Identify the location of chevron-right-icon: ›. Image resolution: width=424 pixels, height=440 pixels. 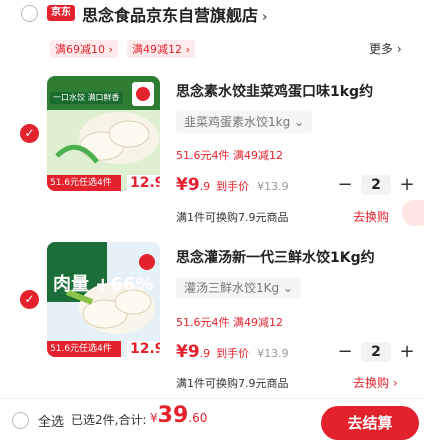
(265, 17).